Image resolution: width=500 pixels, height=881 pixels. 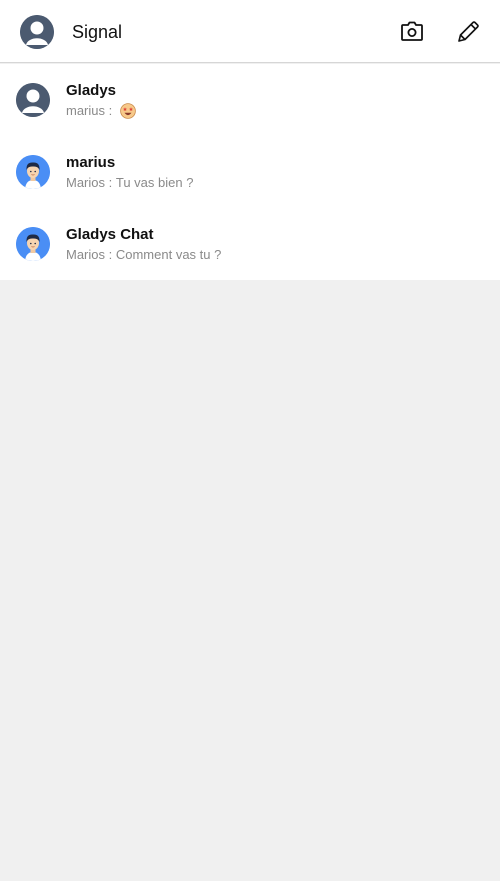 What do you see at coordinates (250, 100) in the screenshot?
I see `chat-item-gladys: Gladys marius :` at bounding box center [250, 100].